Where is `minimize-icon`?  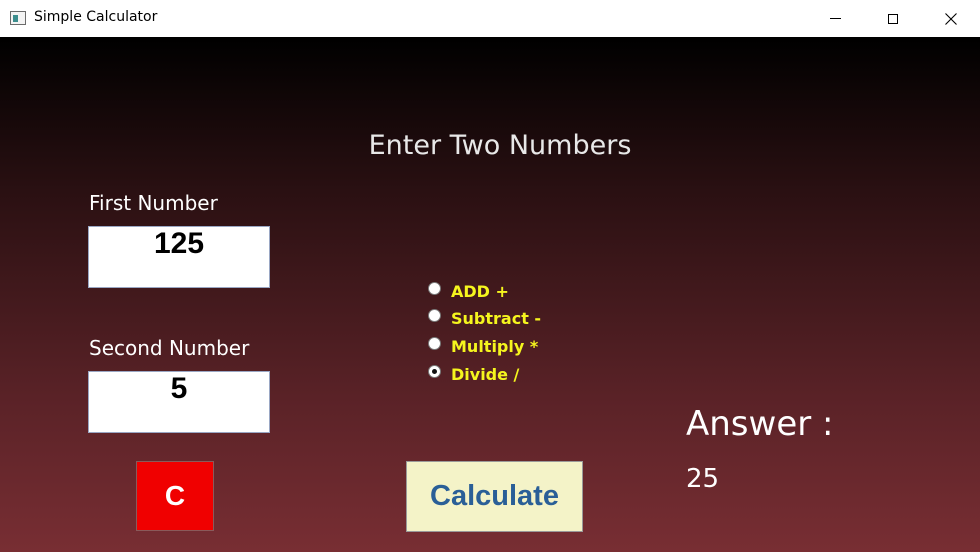 minimize-icon is located at coordinates (835, 18).